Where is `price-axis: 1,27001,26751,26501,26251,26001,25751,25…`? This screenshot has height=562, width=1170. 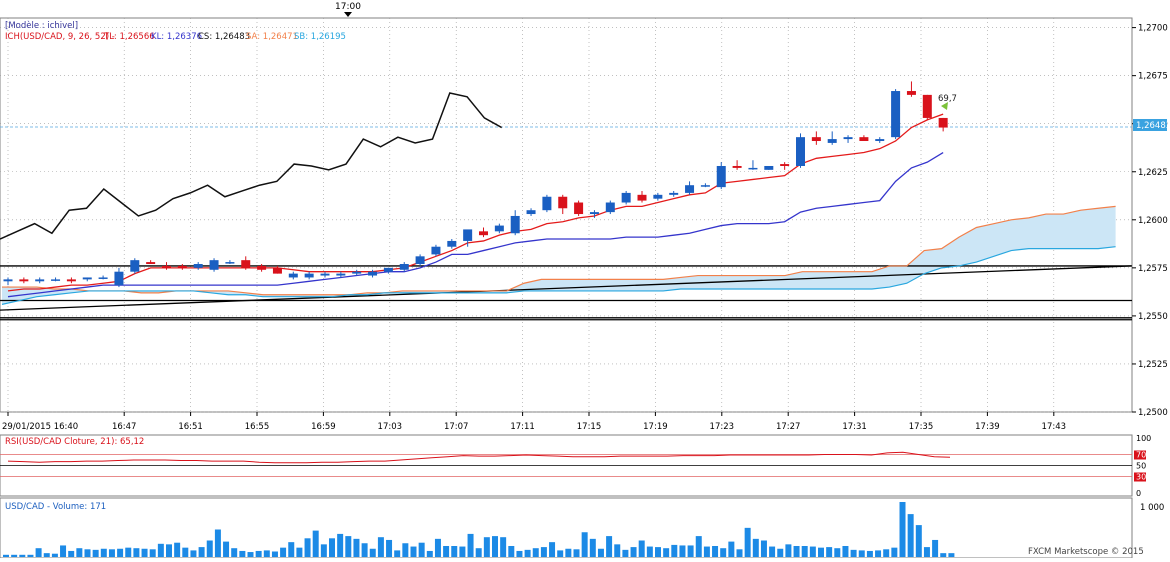
price-axis: 1,27001,26751,26501,26251,26001,25751,25… is located at coordinates (1150, 221).